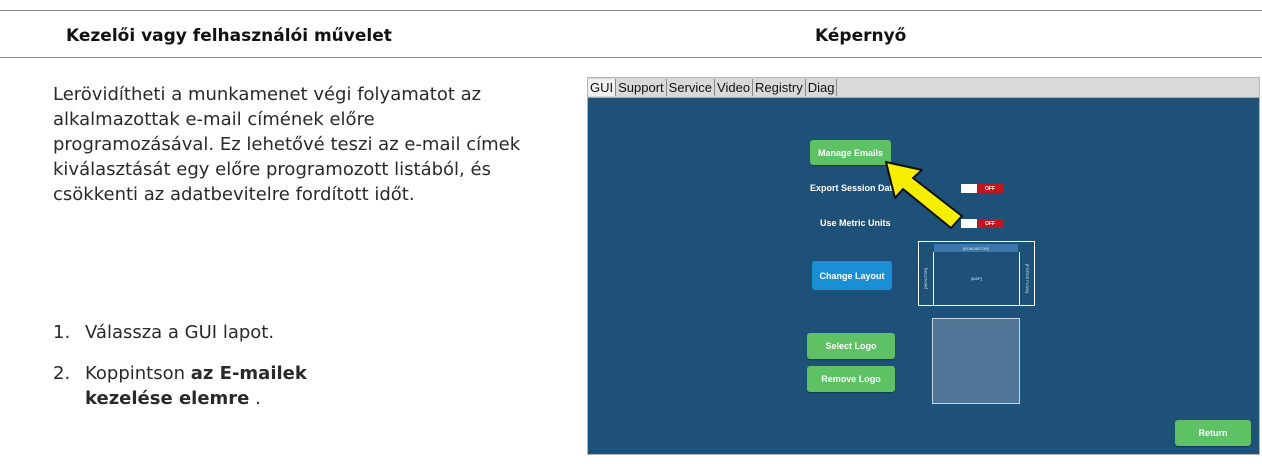  I want to click on layout-center-panel: [MAP], so click(976, 278).